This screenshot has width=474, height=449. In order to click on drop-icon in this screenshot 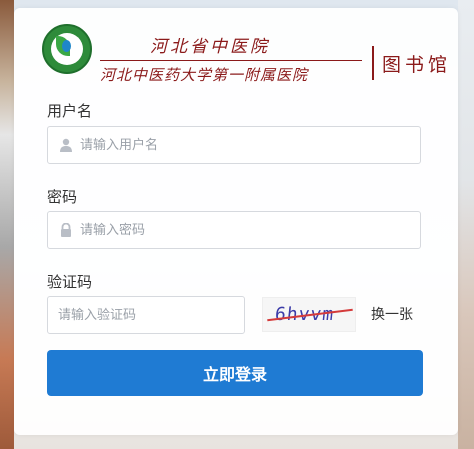, I will do `click(66, 46)`.